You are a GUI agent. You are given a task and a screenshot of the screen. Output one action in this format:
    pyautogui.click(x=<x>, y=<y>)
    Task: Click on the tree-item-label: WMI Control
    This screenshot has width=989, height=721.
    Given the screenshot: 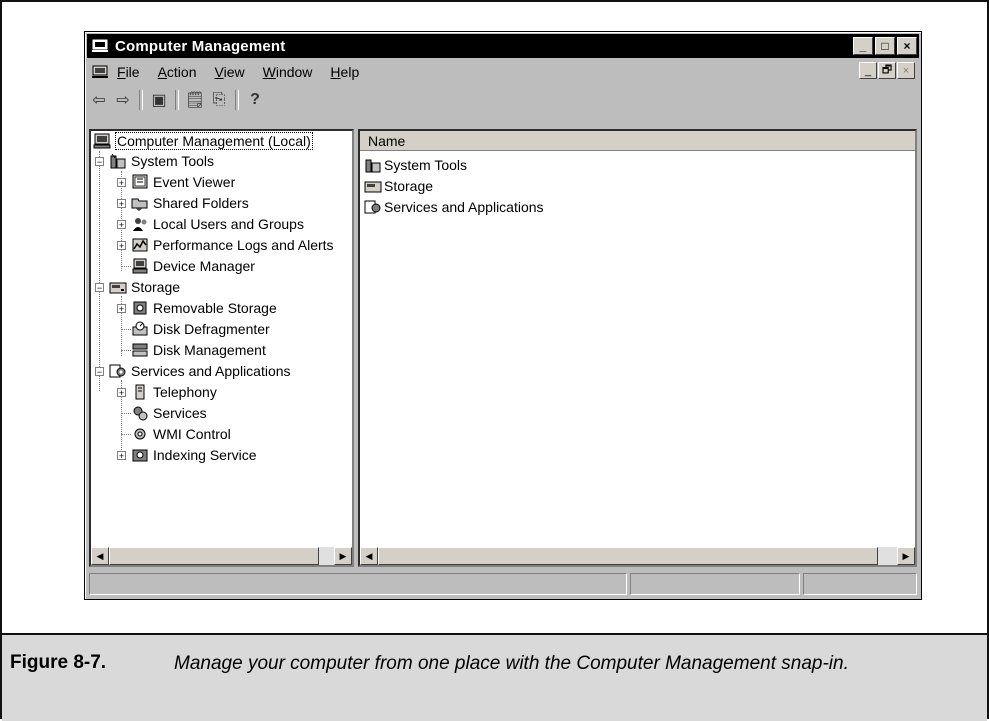 What is the action you would take?
    pyautogui.click(x=192, y=434)
    